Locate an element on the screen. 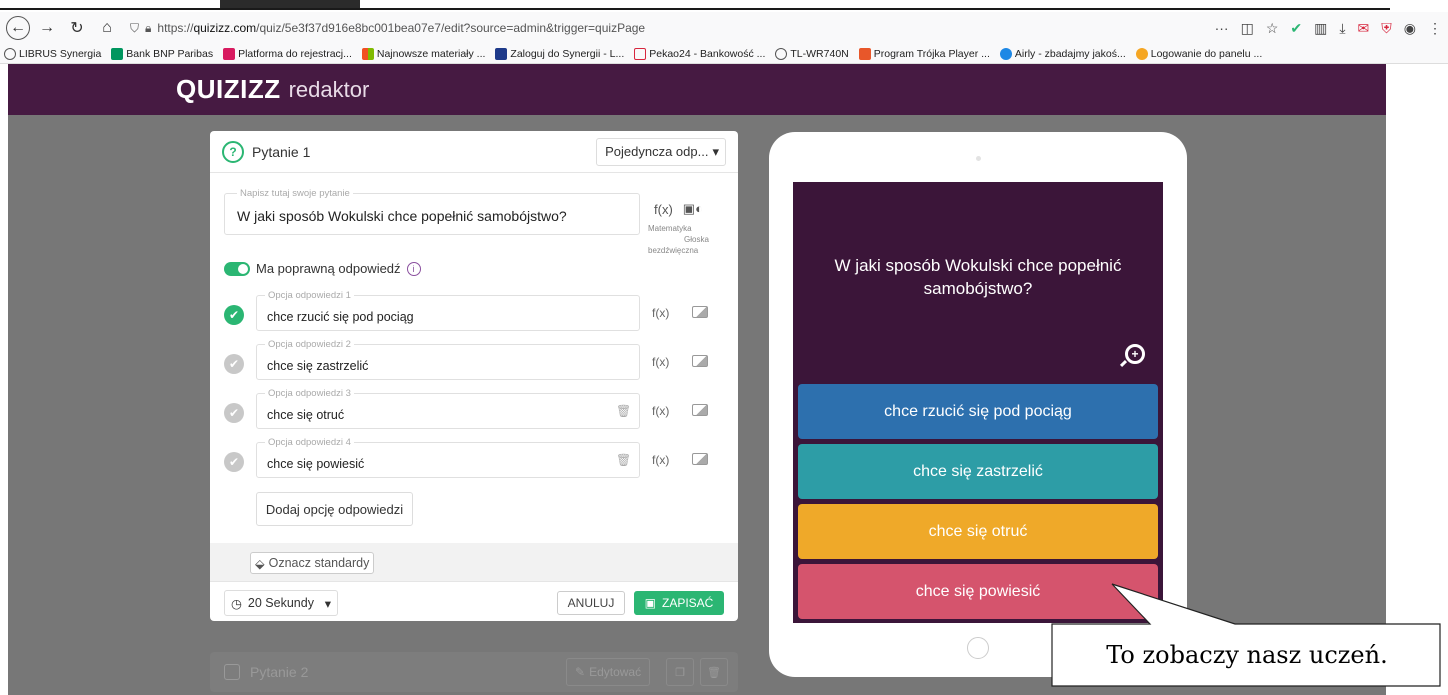 The width and height of the screenshot is (1448, 695). shield-icon: ⛉ is located at coordinates (135, 27).